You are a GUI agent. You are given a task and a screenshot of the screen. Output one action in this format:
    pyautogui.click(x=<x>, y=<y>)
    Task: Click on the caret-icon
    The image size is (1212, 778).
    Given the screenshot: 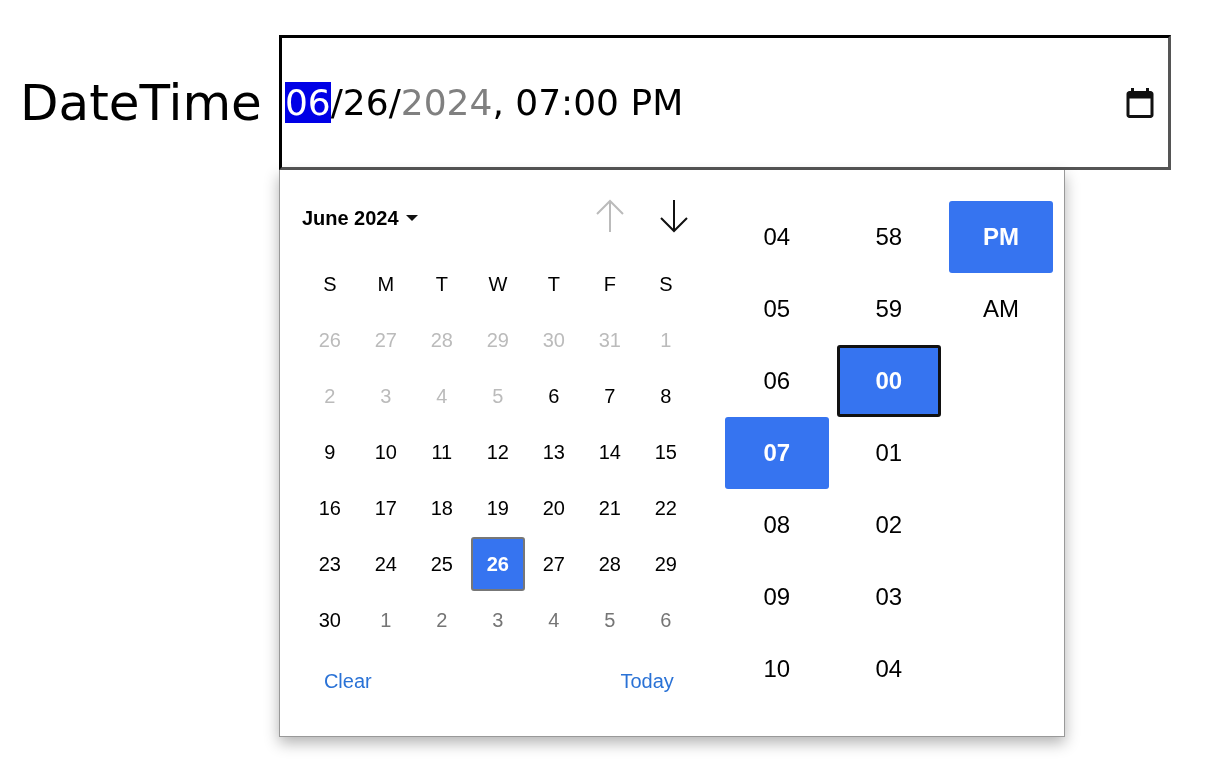 What is the action you would take?
    pyautogui.click(x=411, y=218)
    